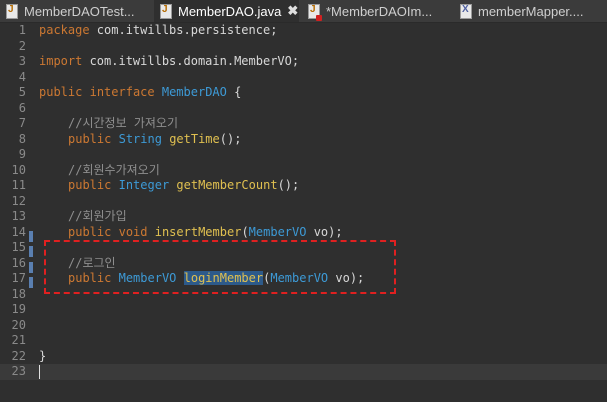 The height and width of the screenshot is (402, 607). I want to click on code-line-13: 13//회원가입, so click(303, 217).